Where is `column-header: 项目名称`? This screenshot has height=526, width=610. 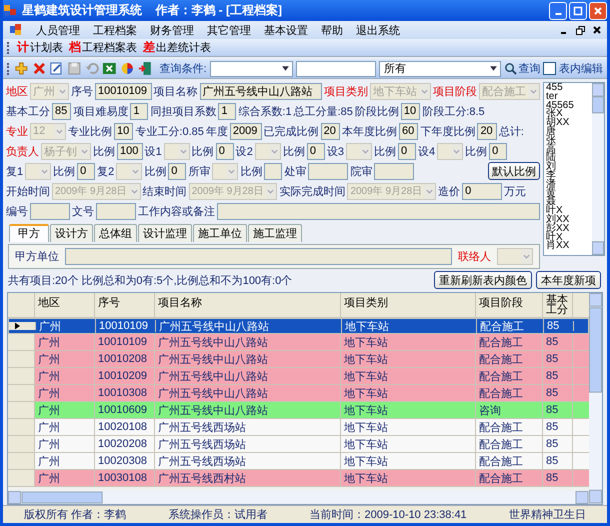
column-header: 项目名称 is located at coordinates (248, 305).